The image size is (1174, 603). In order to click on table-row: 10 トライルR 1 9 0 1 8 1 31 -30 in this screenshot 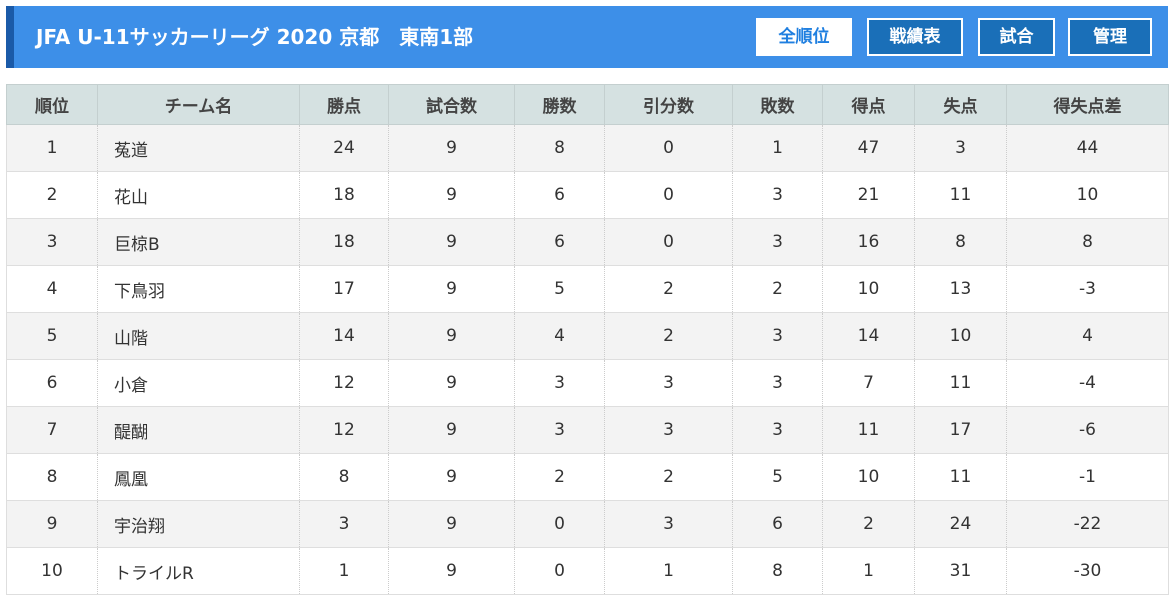, I will do `click(587, 571)`.